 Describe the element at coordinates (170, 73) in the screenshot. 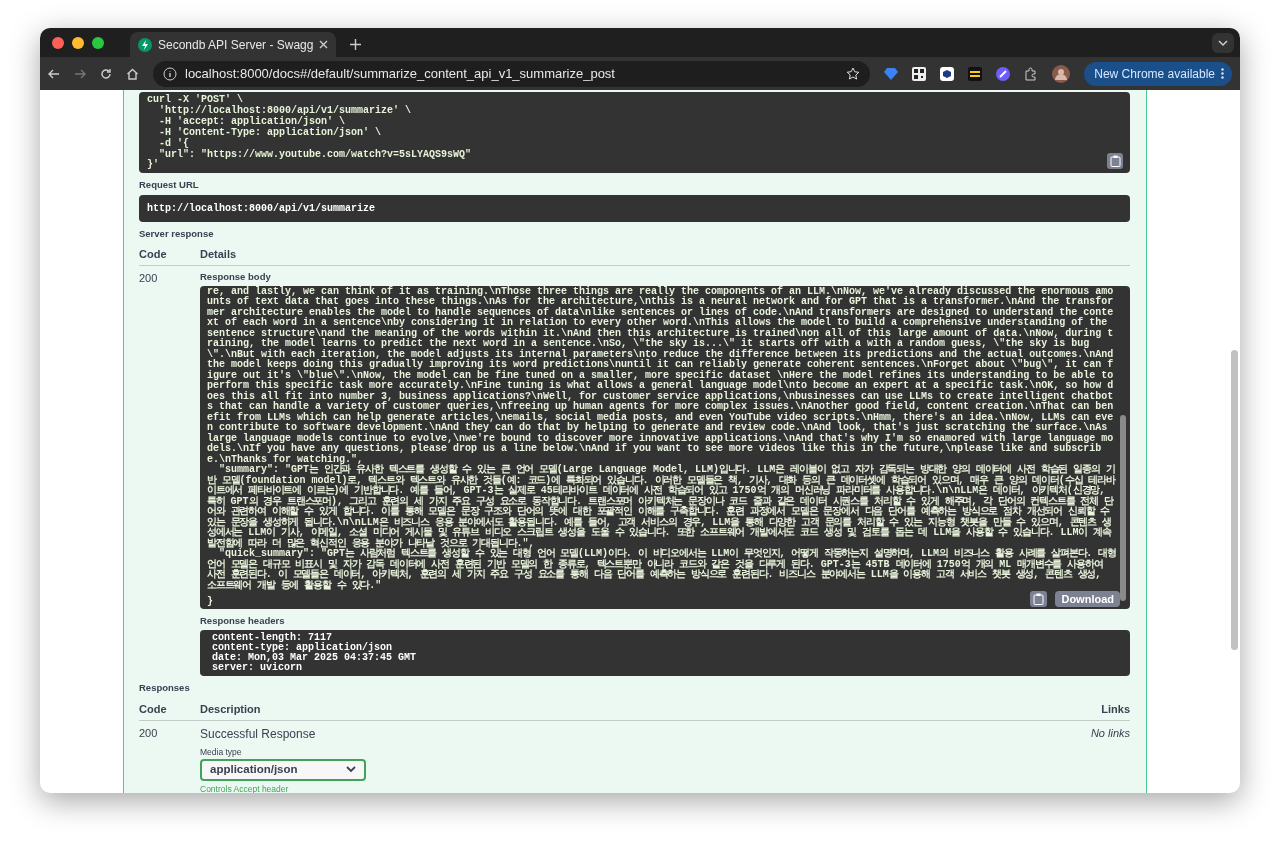

I see `info-icon` at that location.